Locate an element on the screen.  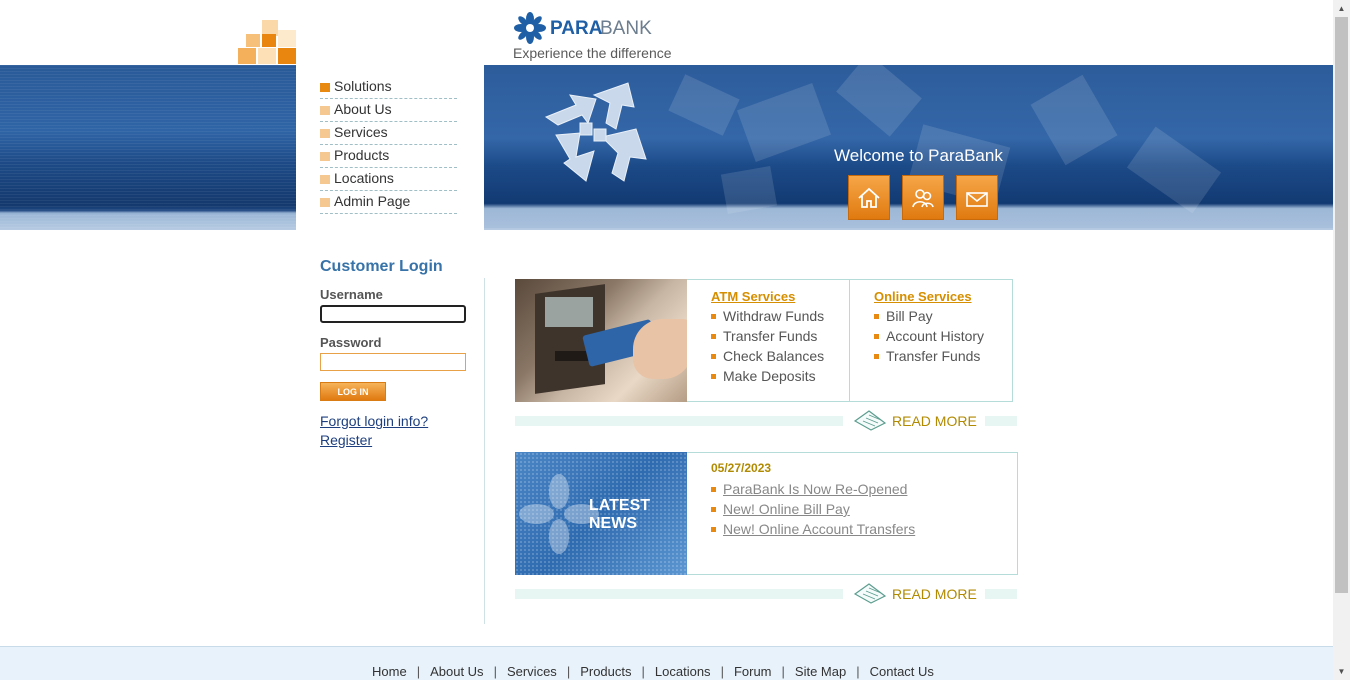
menu-item-label: About Us is located at coordinates (363, 109).